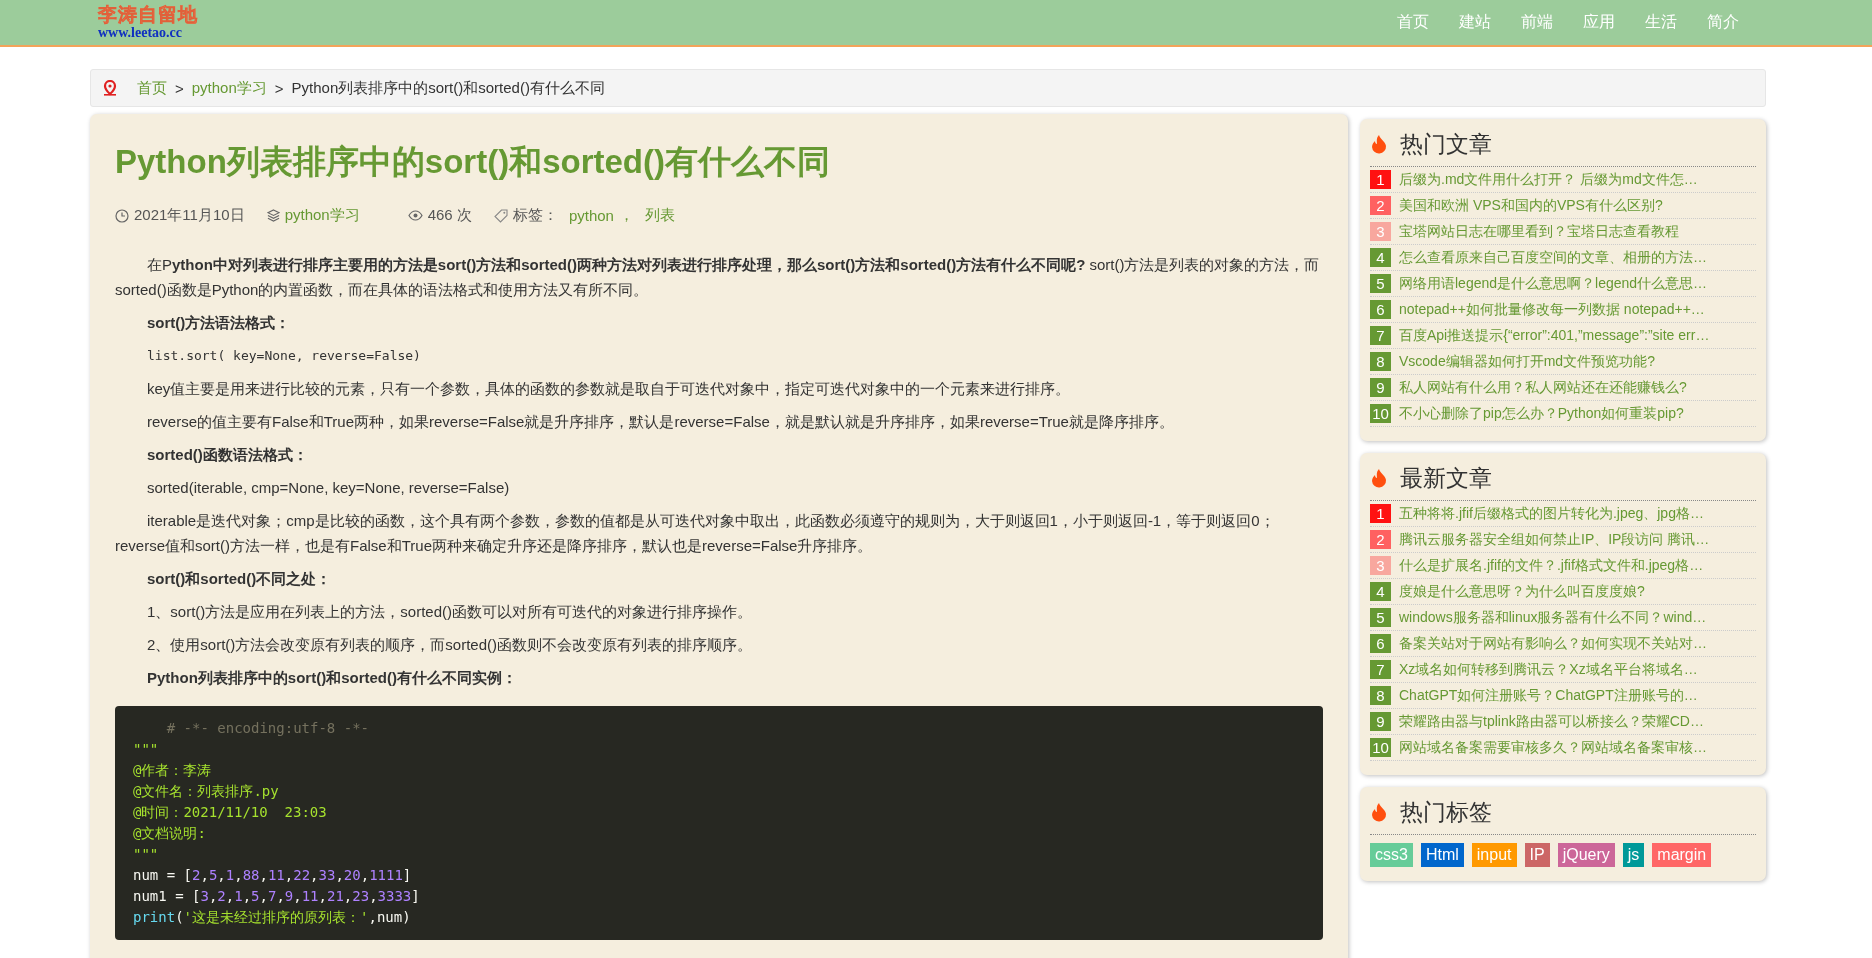 The height and width of the screenshot is (958, 1872). Describe the element at coordinates (189, 215) in the screenshot. I see `post-date: 2021年11月10日` at that location.